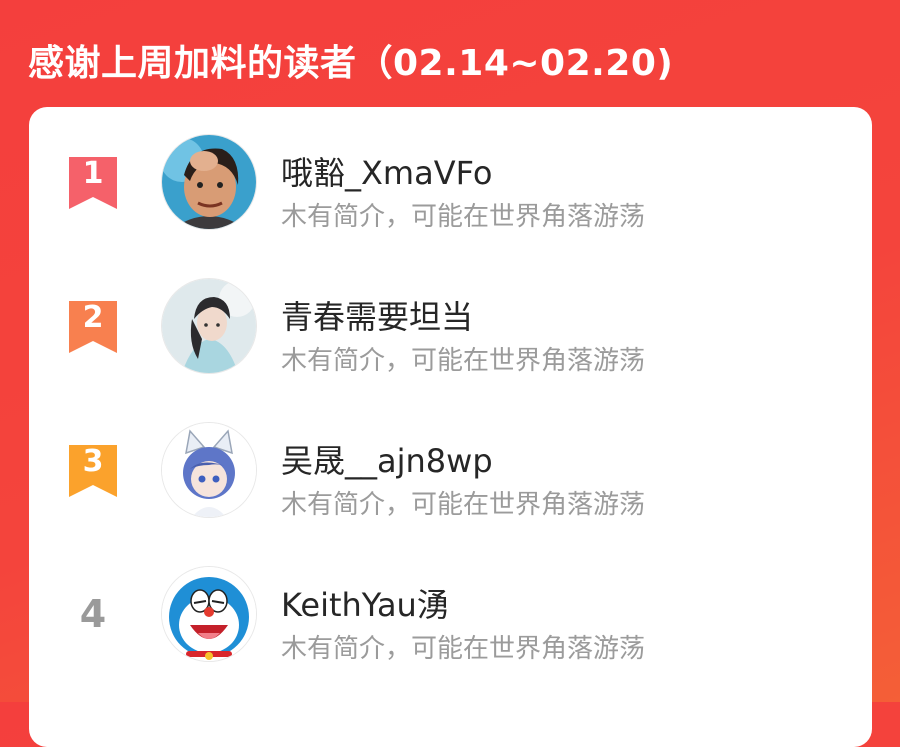  What do you see at coordinates (386, 171) in the screenshot?
I see `reader-name: 哦豁_XmaVFo` at bounding box center [386, 171].